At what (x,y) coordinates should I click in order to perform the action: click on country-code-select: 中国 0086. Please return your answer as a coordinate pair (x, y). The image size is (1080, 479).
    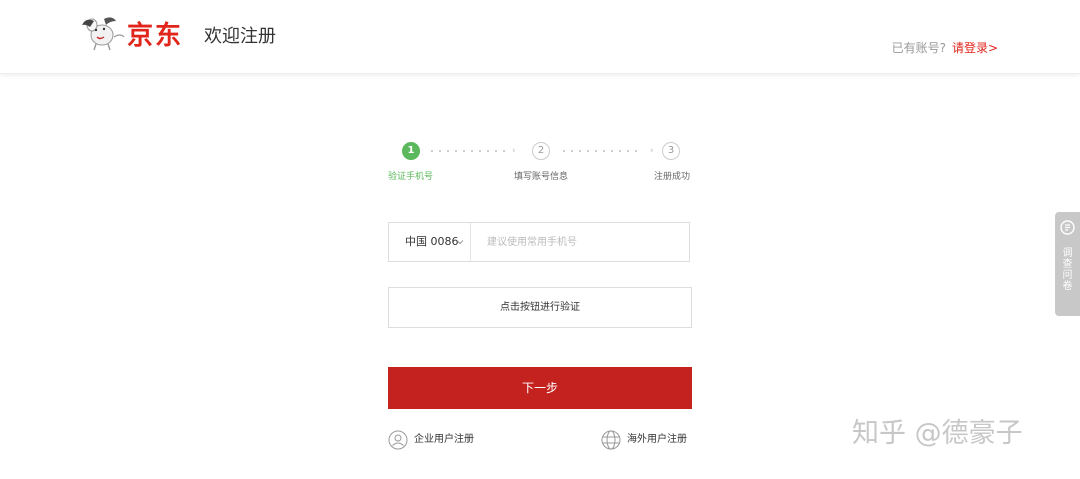
    Looking at the image, I should click on (430, 242).